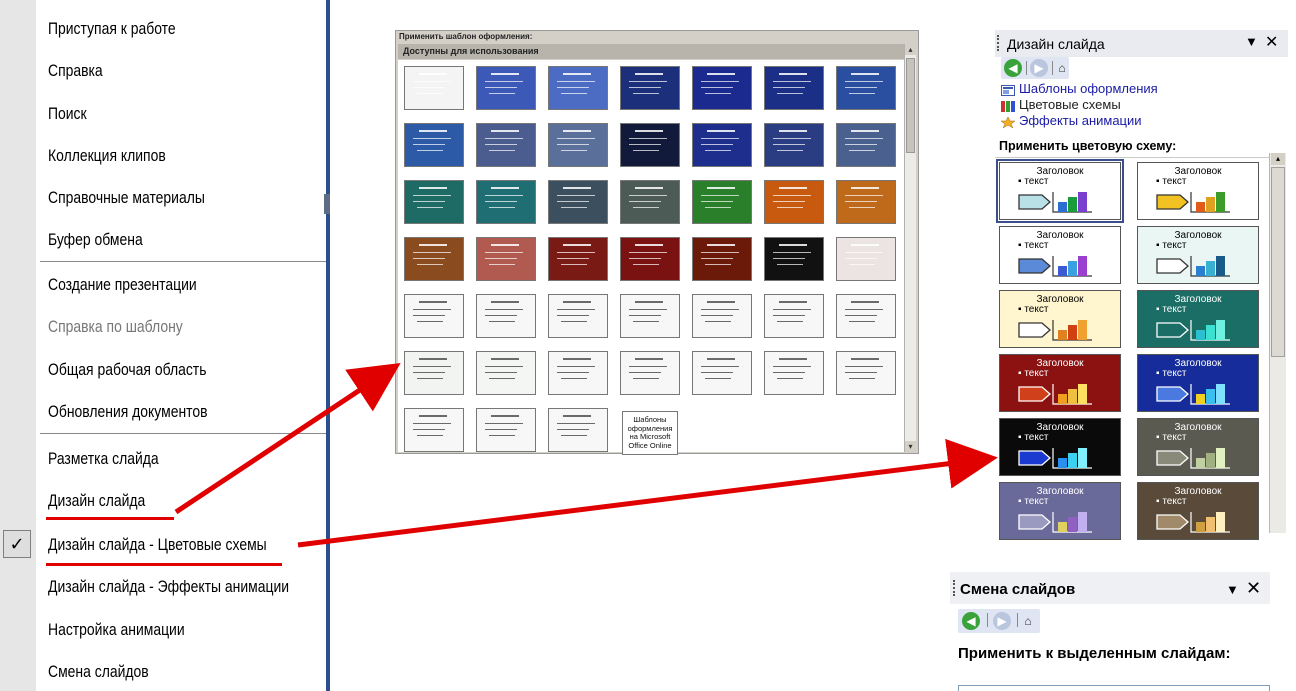 Image resolution: width=1296 pixels, height=691 pixels. What do you see at coordinates (163, 545) in the screenshot?
I see `menu-item-slide-design-color-schemes: Дизайн слайда - Цветовые схемы` at bounding box center [163, 545].